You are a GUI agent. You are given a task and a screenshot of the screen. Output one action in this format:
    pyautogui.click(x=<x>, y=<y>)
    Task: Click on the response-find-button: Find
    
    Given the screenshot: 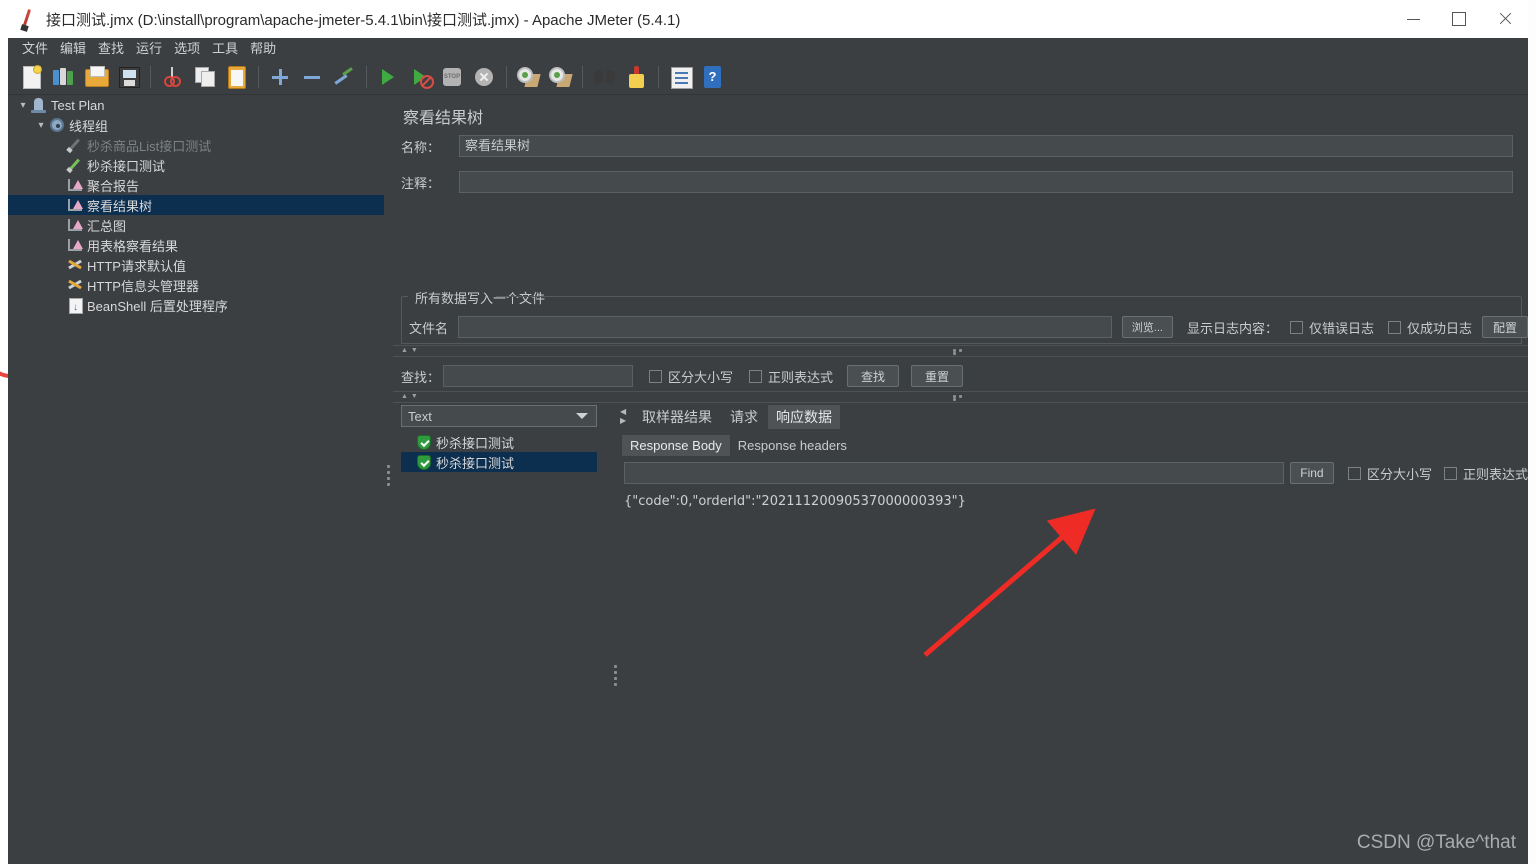 What is the action you would take?
    pyautogui.click(x=1311, y=473)
    